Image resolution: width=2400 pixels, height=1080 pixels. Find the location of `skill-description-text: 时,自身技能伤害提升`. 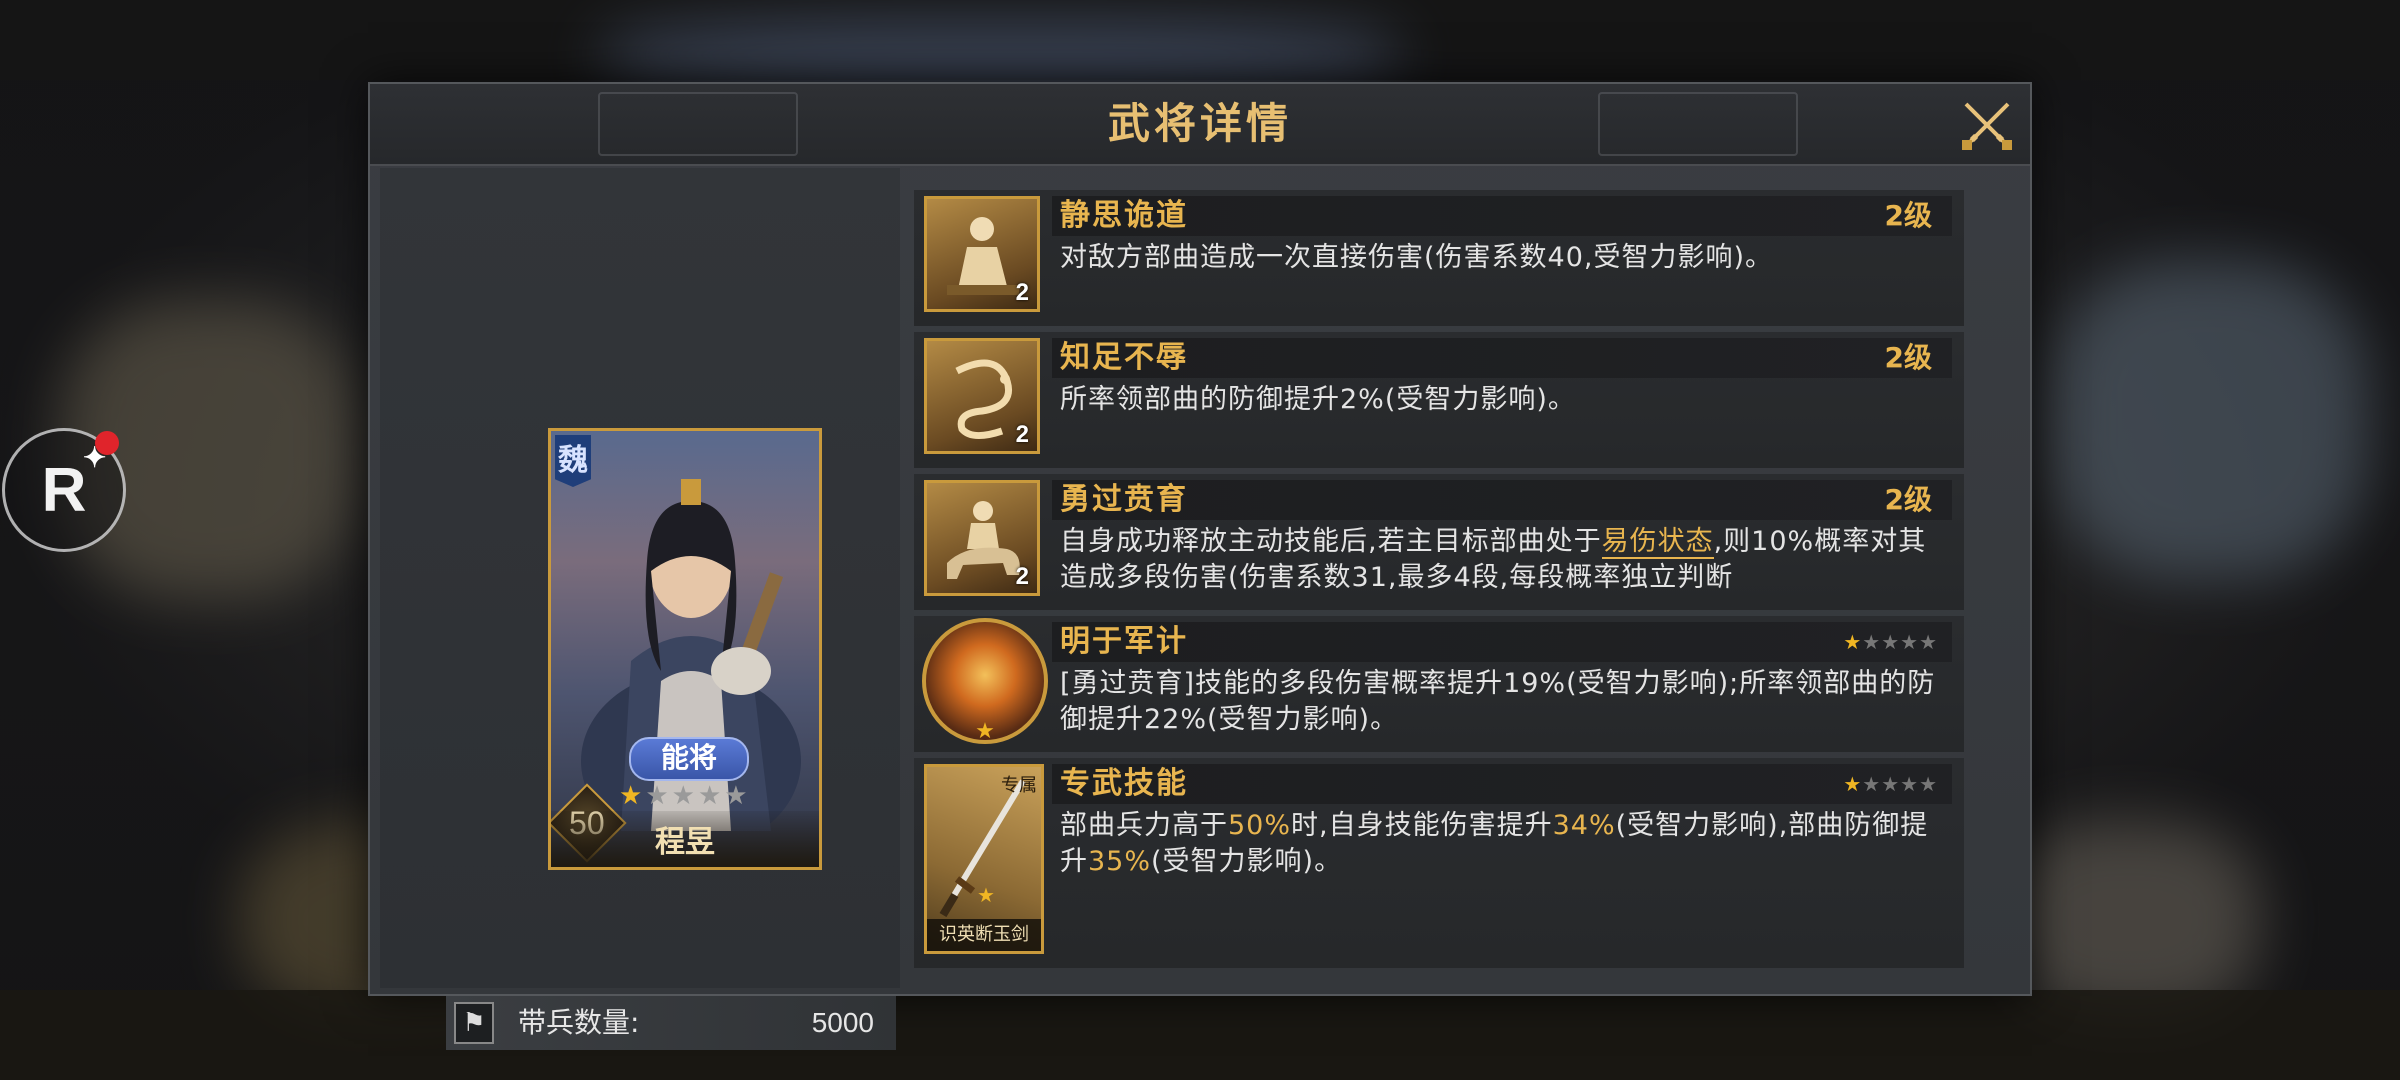

skill-description-text: 时,自身技能伤害提升 is located at coordinates (1422, 825).